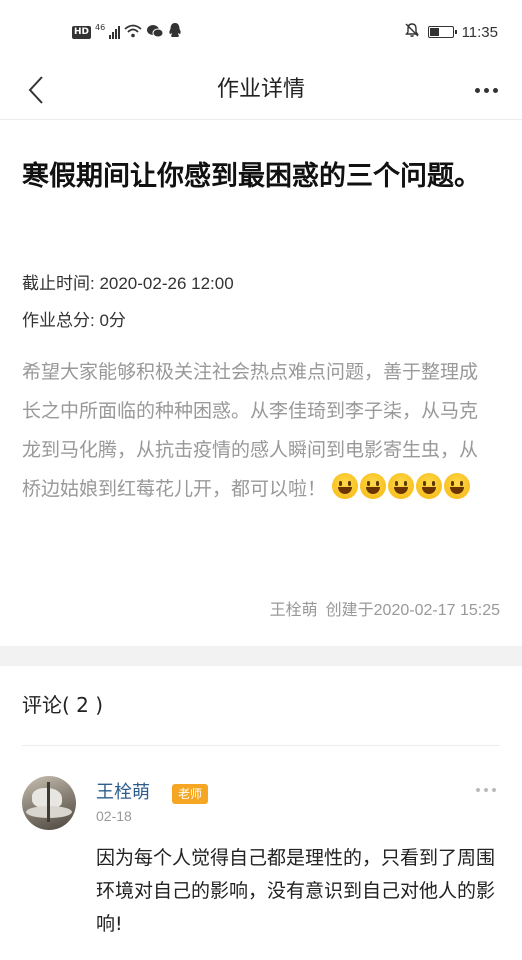 The height and width of the screenshot is (960, 522). I want to click on page-title: 作业详情, so click(260, 89).